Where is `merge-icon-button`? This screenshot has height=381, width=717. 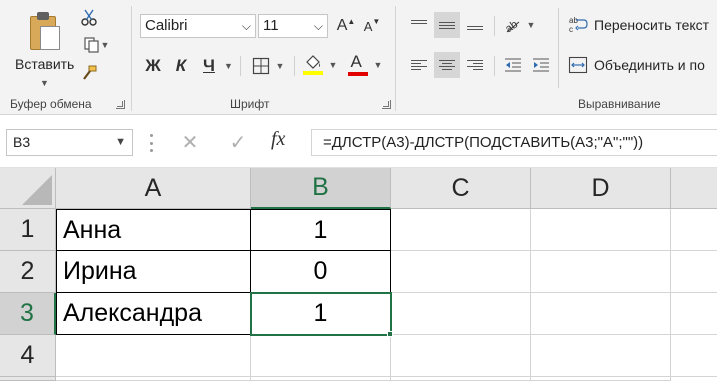
merge-icon-button is located at coordinates (578, 65).